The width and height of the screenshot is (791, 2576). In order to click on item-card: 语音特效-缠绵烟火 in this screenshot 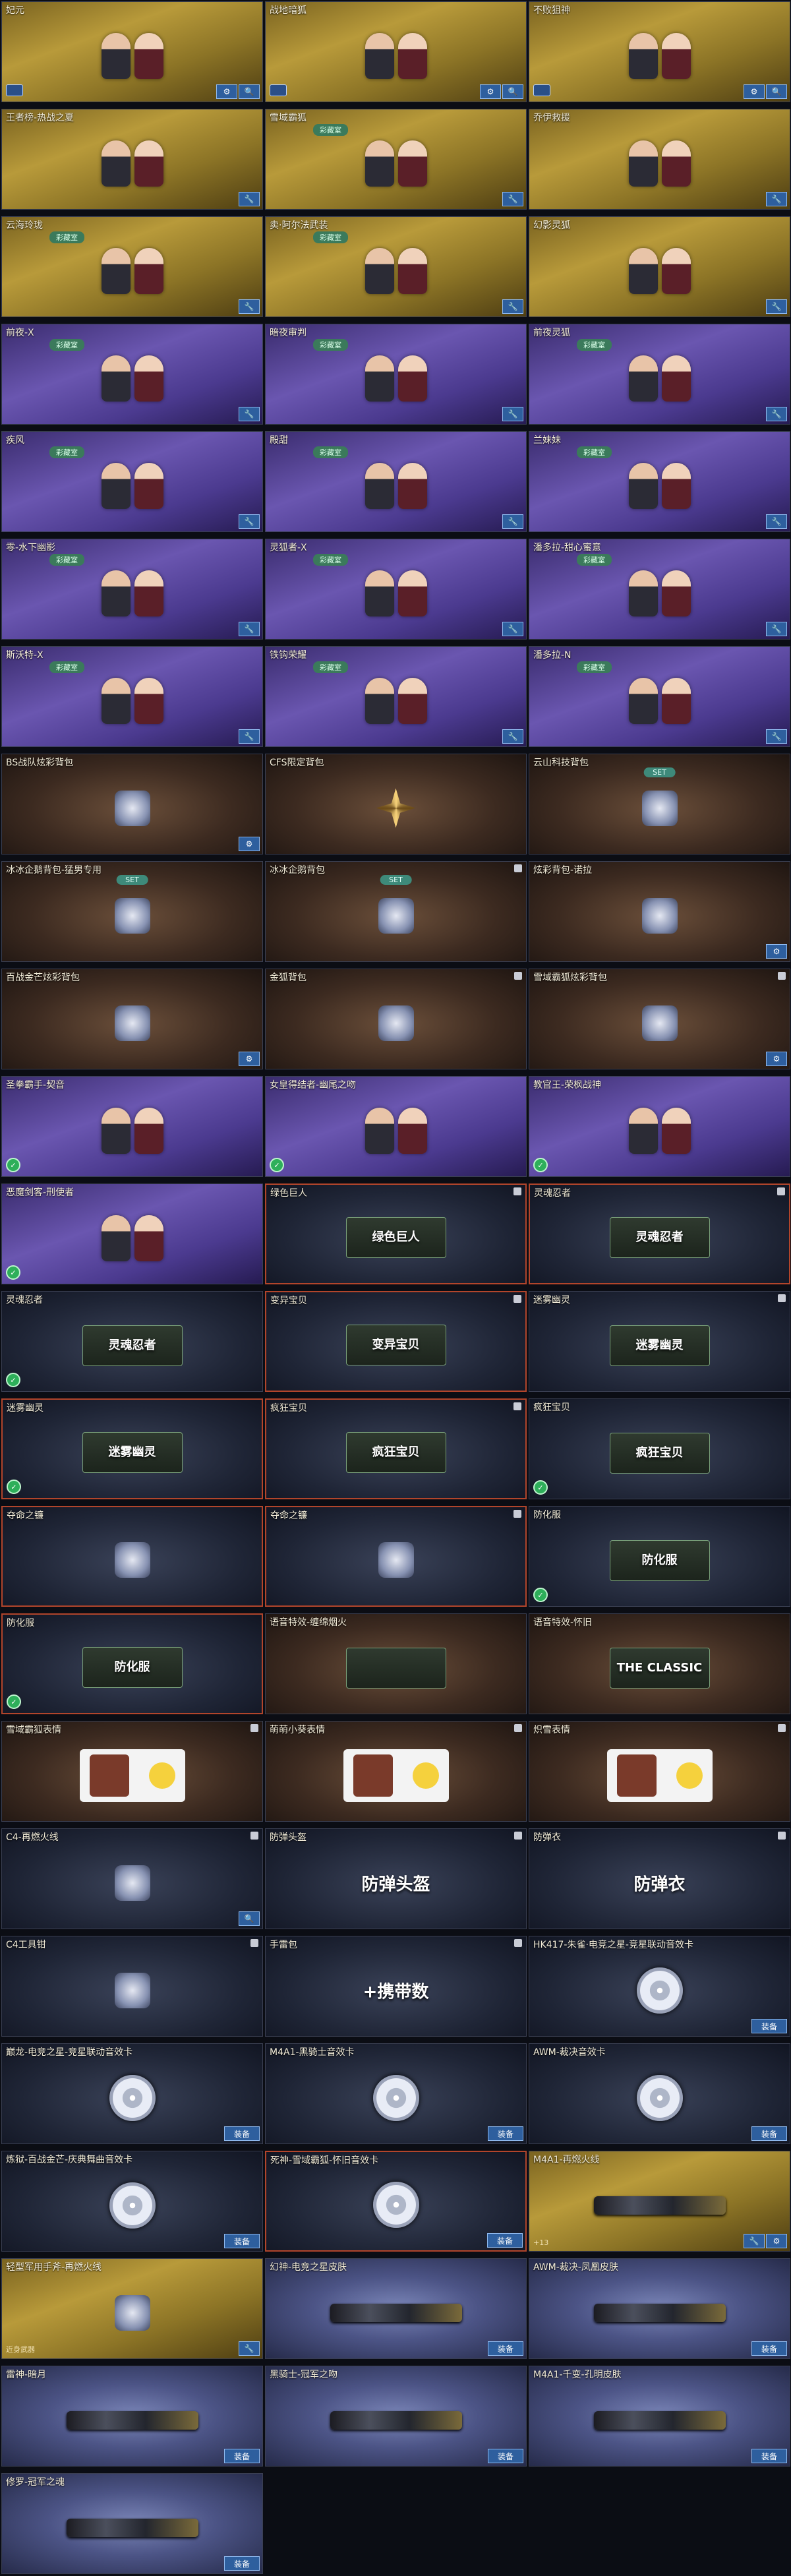, I will do `click(396, 1663)`.